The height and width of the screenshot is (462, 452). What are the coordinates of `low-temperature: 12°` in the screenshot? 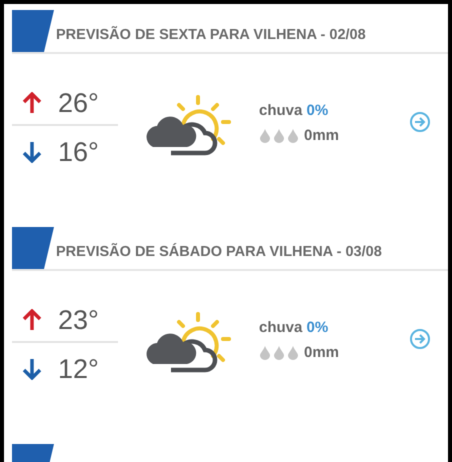 It's located at (78, 369).